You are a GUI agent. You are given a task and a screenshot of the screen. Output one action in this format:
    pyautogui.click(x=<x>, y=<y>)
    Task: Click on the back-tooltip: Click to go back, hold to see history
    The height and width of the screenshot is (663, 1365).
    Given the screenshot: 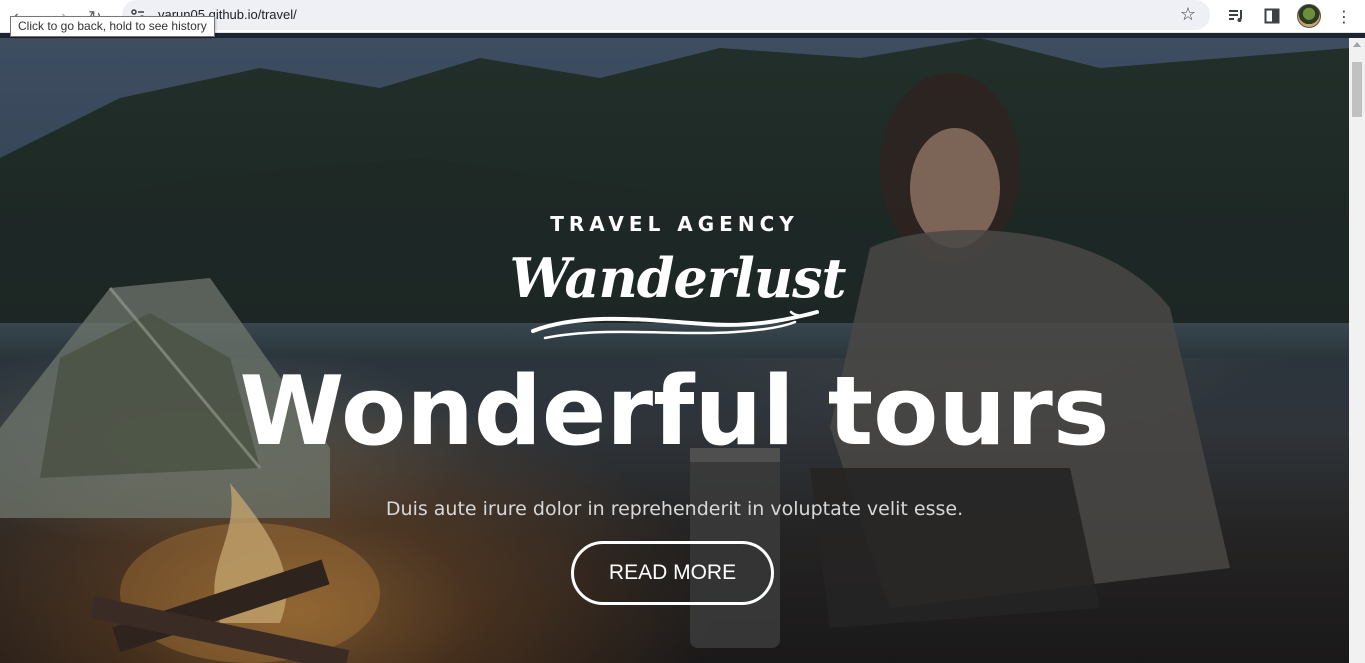 What is the action you would take?
    pyautogui.click(x=112, y=26)
    